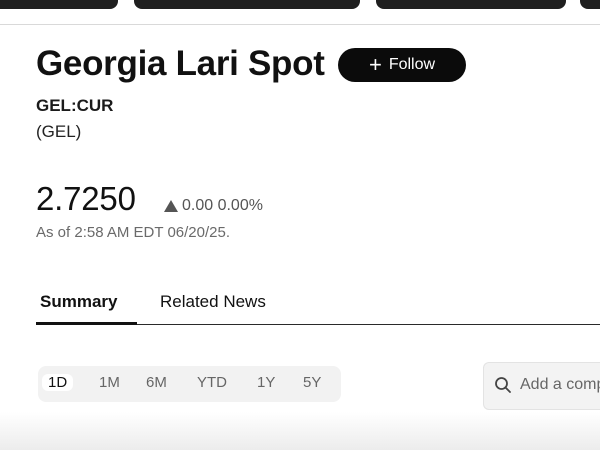 The width and height of the screenshot is (600, 450). What do you see at coordinates (312, 382) in the screenshot?
I see `range-5y: 5Y` at bounding box center [312, 382].